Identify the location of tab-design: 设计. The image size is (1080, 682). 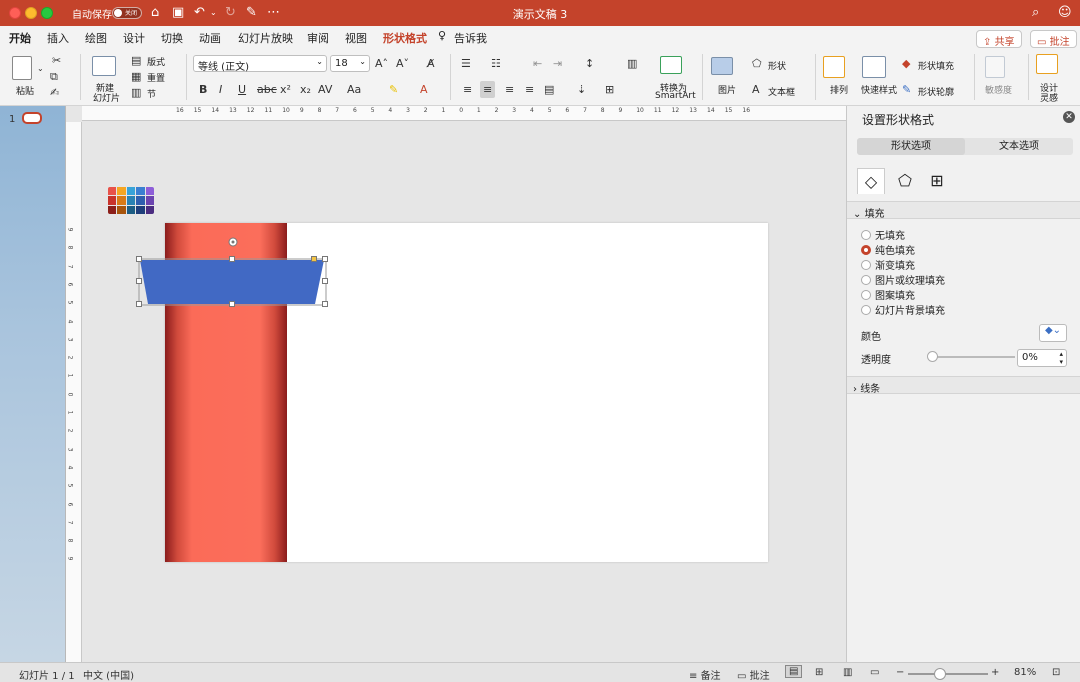
(134, 38).